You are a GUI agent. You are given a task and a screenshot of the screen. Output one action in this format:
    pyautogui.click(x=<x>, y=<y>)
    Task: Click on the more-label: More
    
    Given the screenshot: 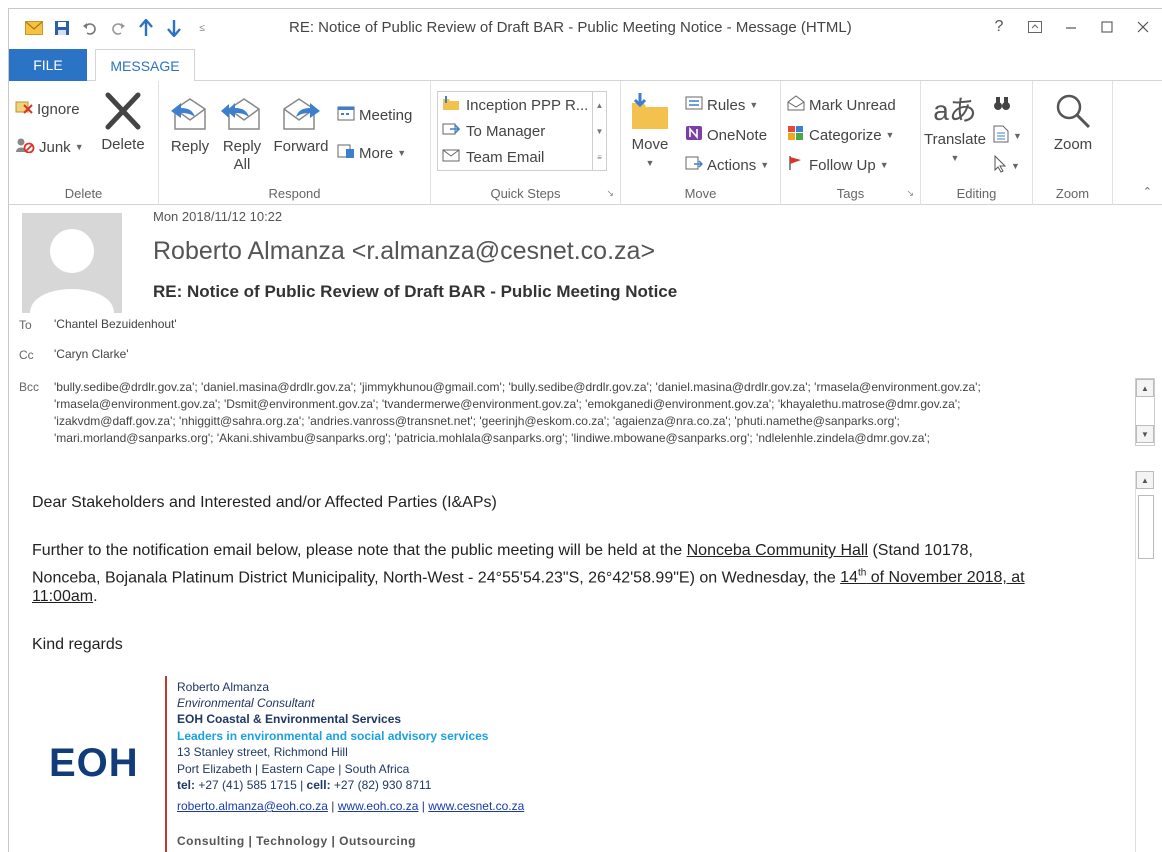 What is the action you would take?
    pyautogui.click(x=376, y=153)
    